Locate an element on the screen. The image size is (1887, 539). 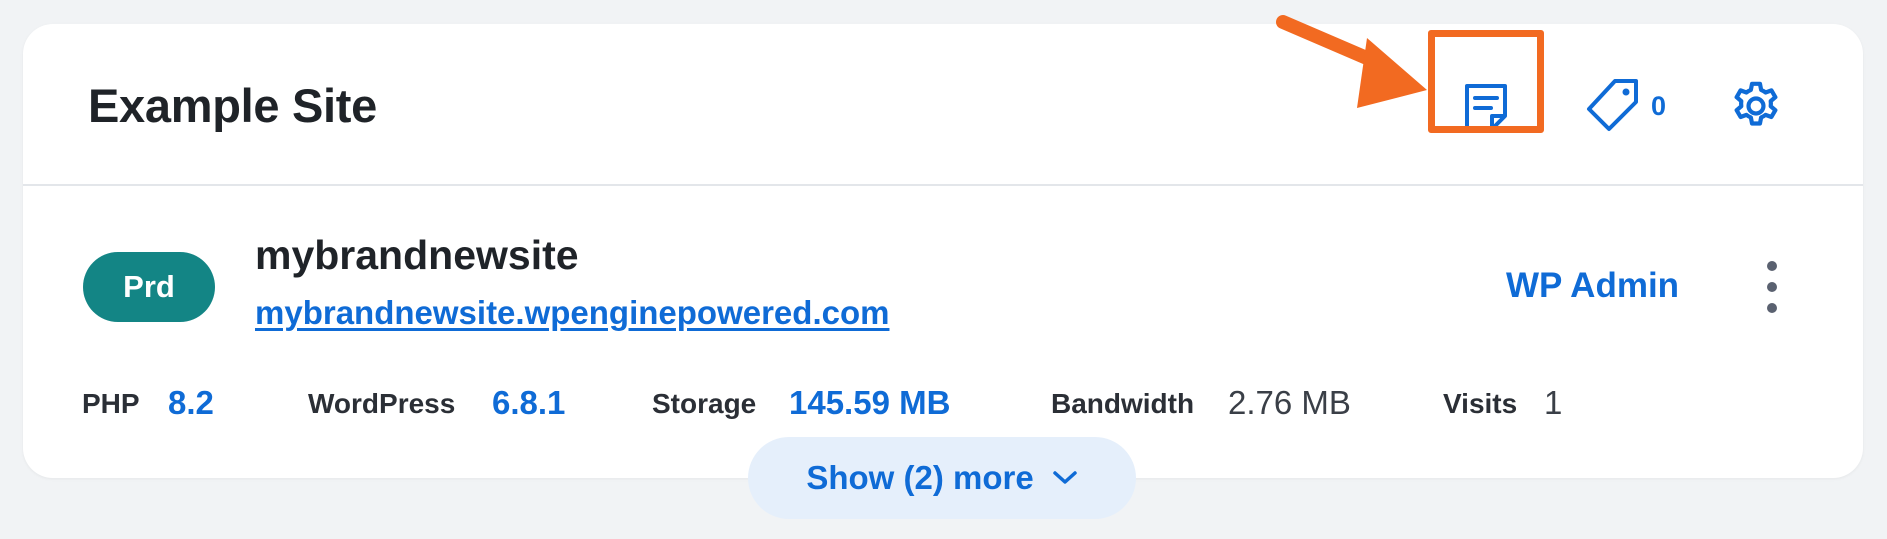
wordpress-version-link: 6.8.1 is located at coordinates (528, 403).